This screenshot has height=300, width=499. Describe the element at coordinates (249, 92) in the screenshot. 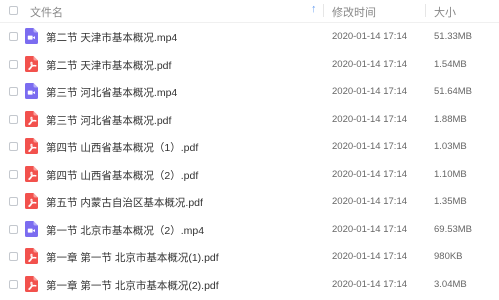

I see `file-row: 第三节 河北省基本概况.mp4 2020-01-14 17:14 51.64MB` at that location.